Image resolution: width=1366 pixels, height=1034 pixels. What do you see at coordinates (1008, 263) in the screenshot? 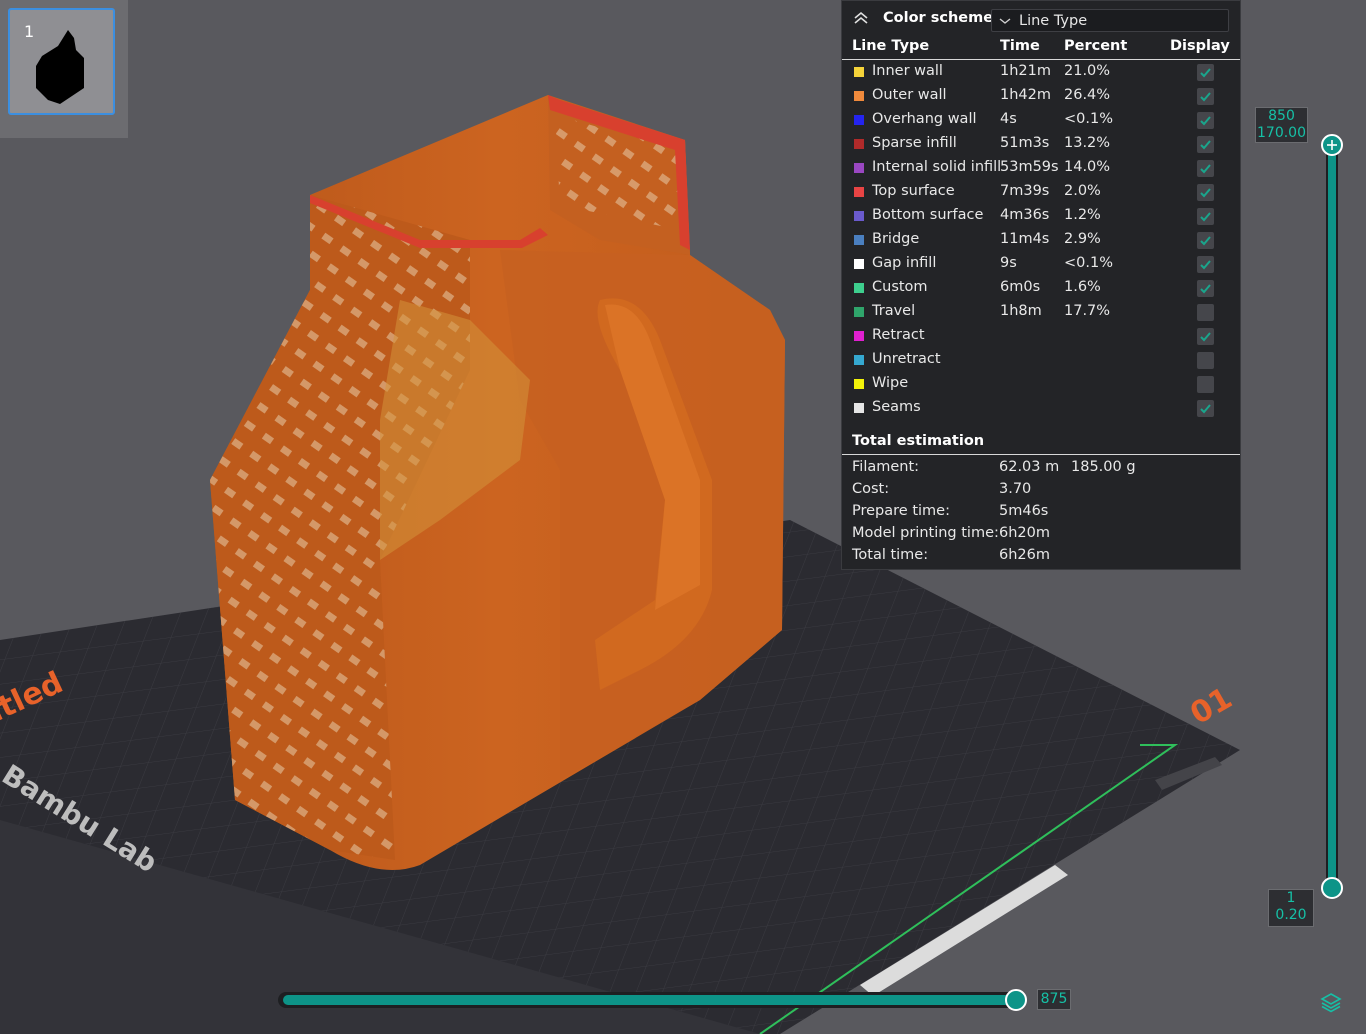
I see `line-type-time: 9s` at bounding box center [1008, 263].